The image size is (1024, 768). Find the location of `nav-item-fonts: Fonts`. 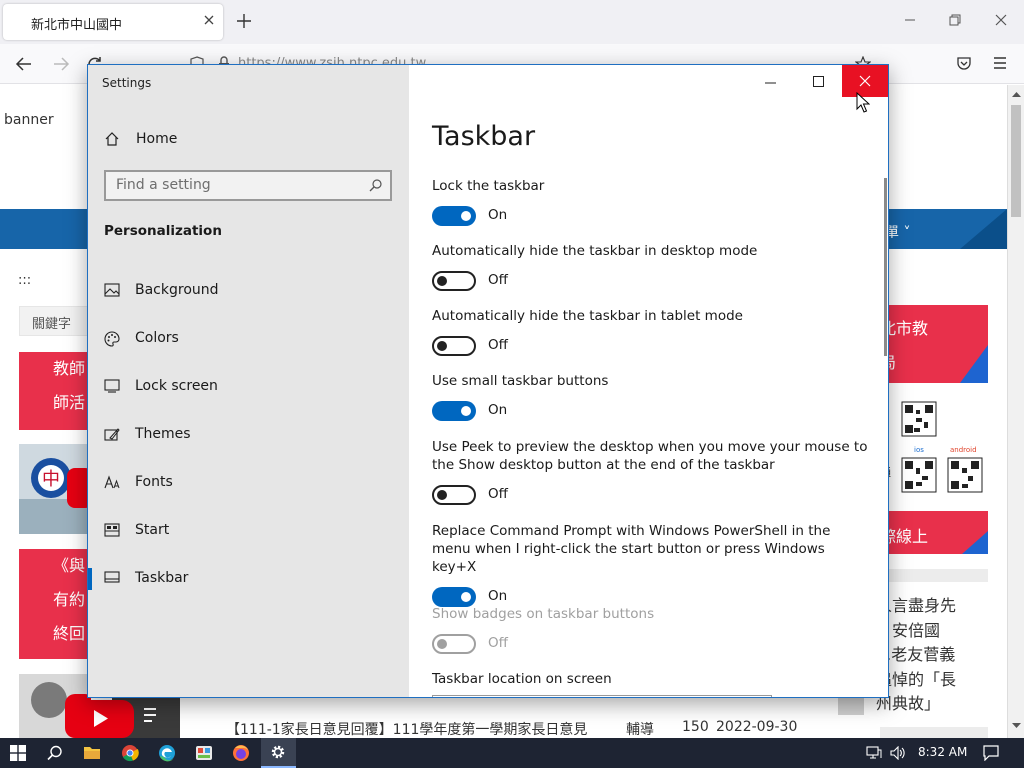

nav-item-fonts: Fonts is located at coordinates (248, 482).